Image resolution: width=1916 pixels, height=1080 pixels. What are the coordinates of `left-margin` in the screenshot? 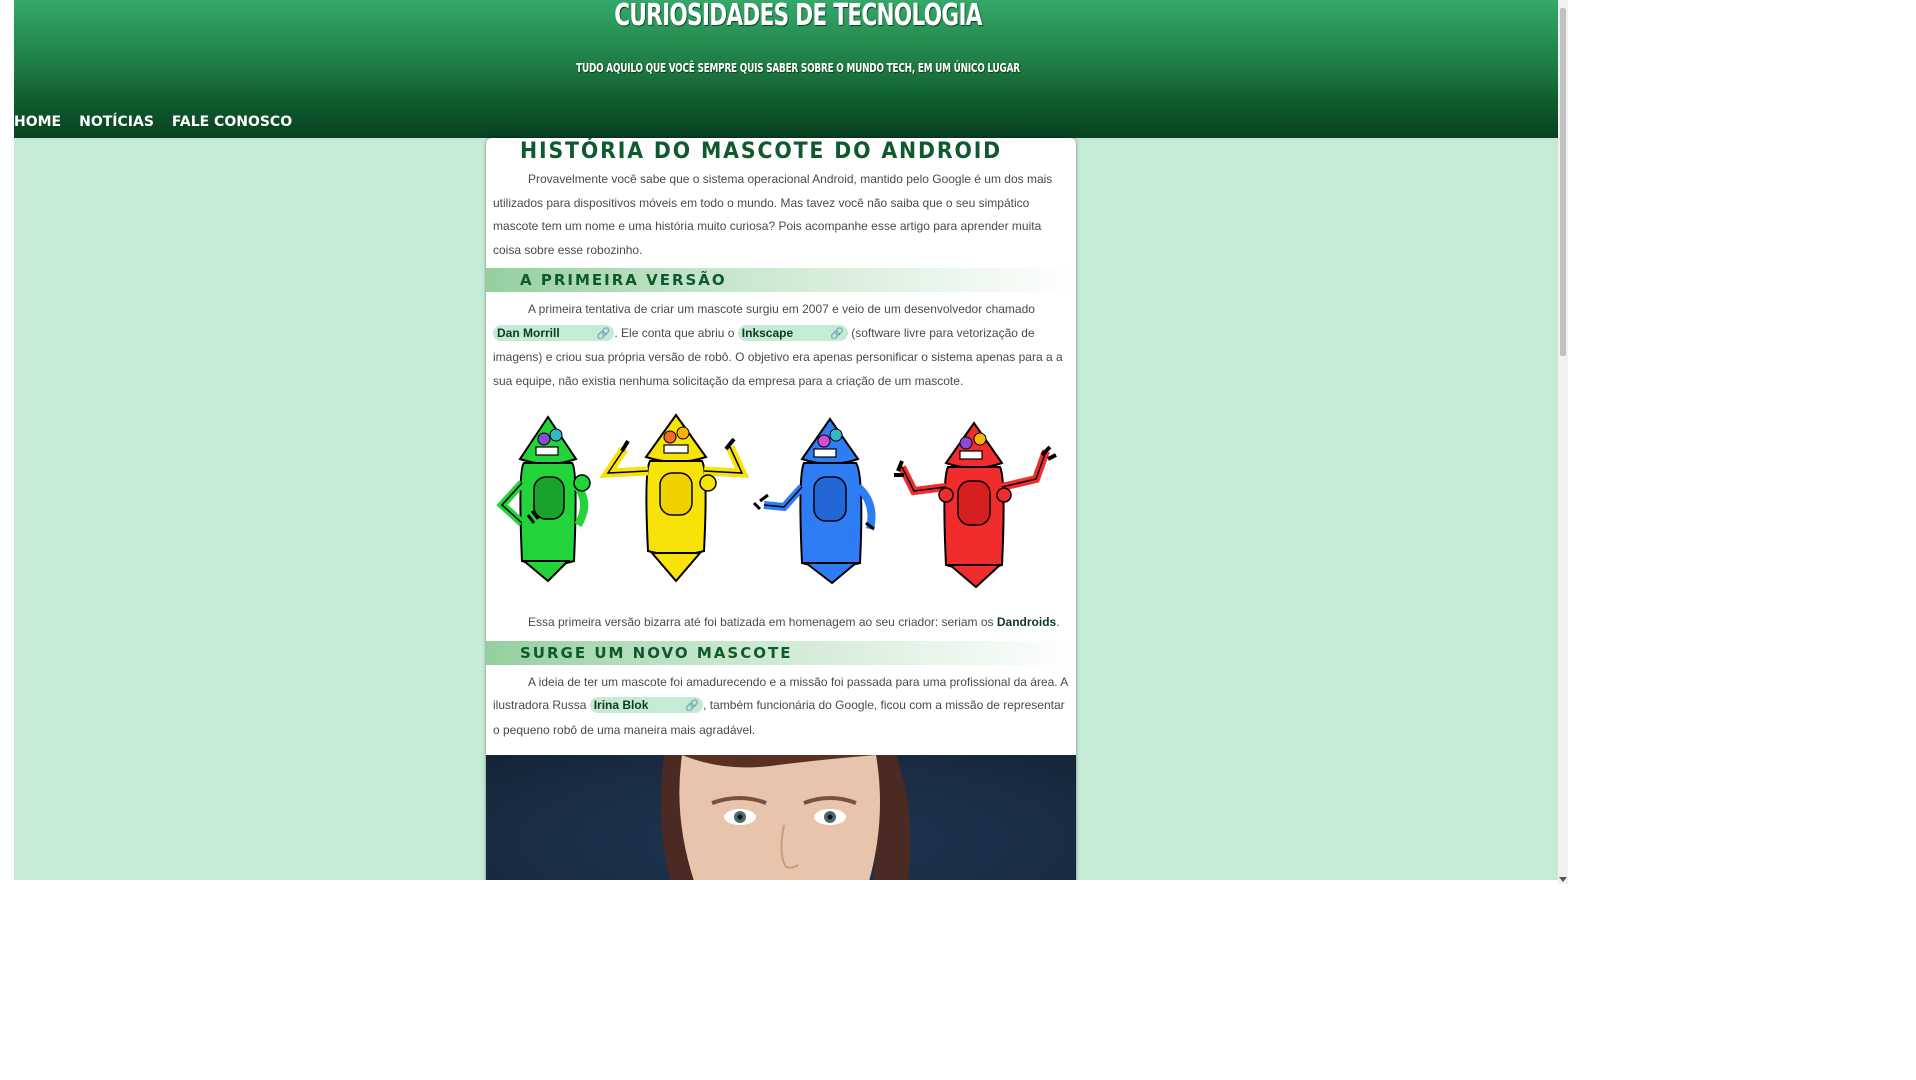 It's located at (7, 442).